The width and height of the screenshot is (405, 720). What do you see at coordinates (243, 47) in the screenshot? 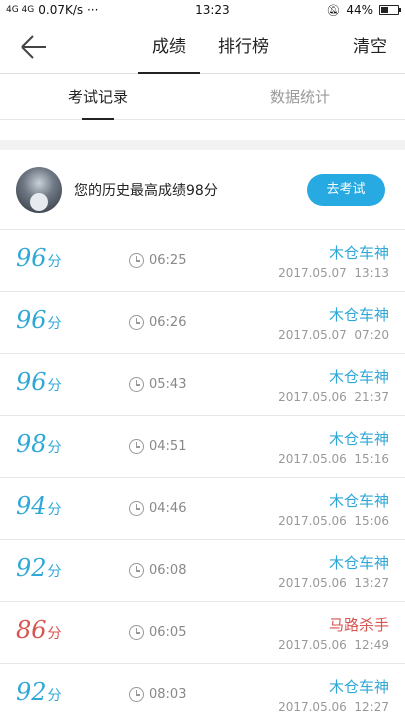
I see `tab-leaderboard: 排行榜` at bounding box center [243, 47].